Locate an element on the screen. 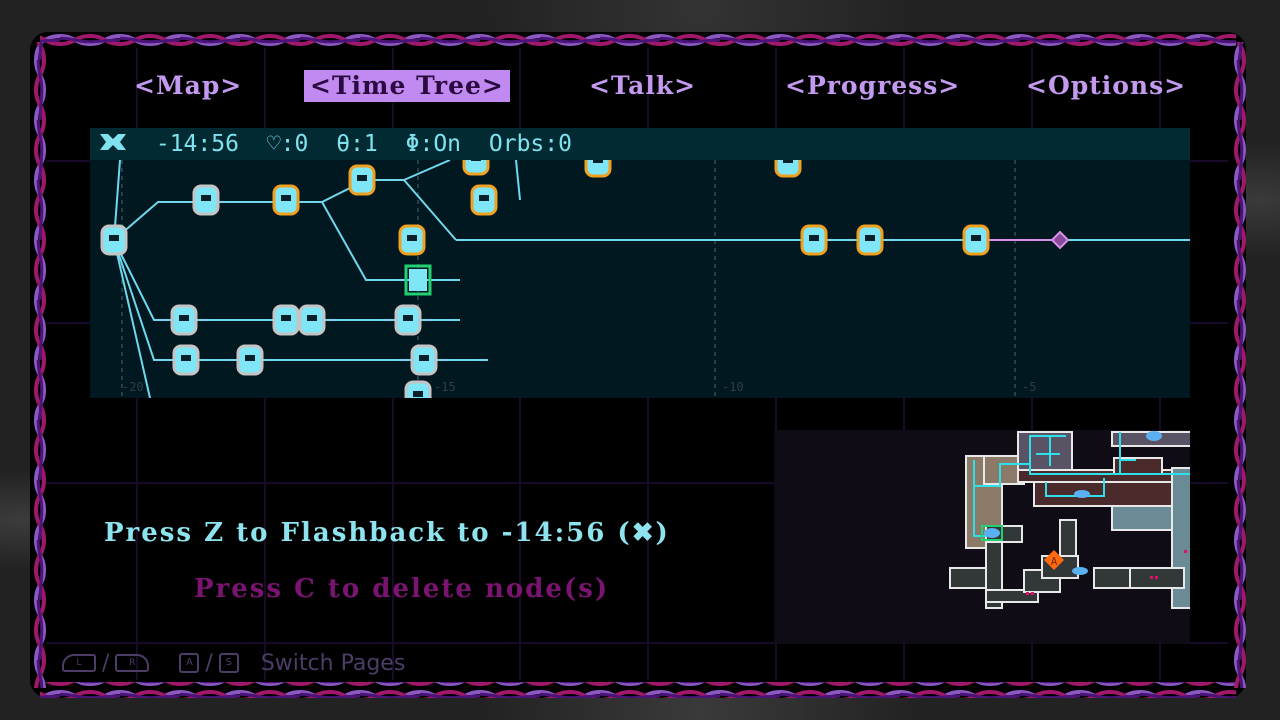 The image size is (1280, 720). axis-label: -15 is located at coordinates (445, 387).